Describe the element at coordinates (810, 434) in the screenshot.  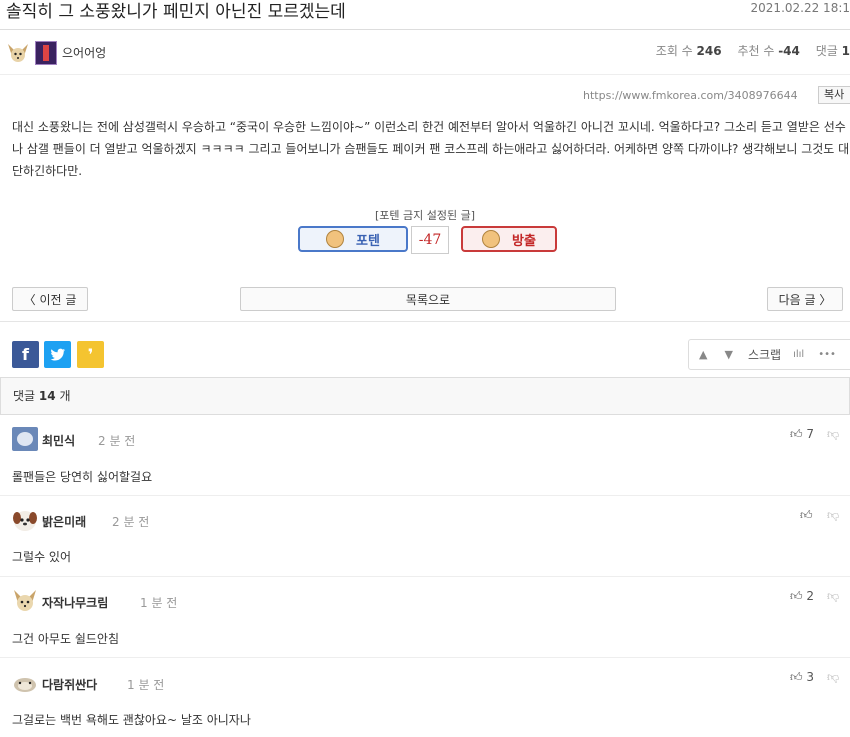
I see `comment-like-count: 7` at that location.